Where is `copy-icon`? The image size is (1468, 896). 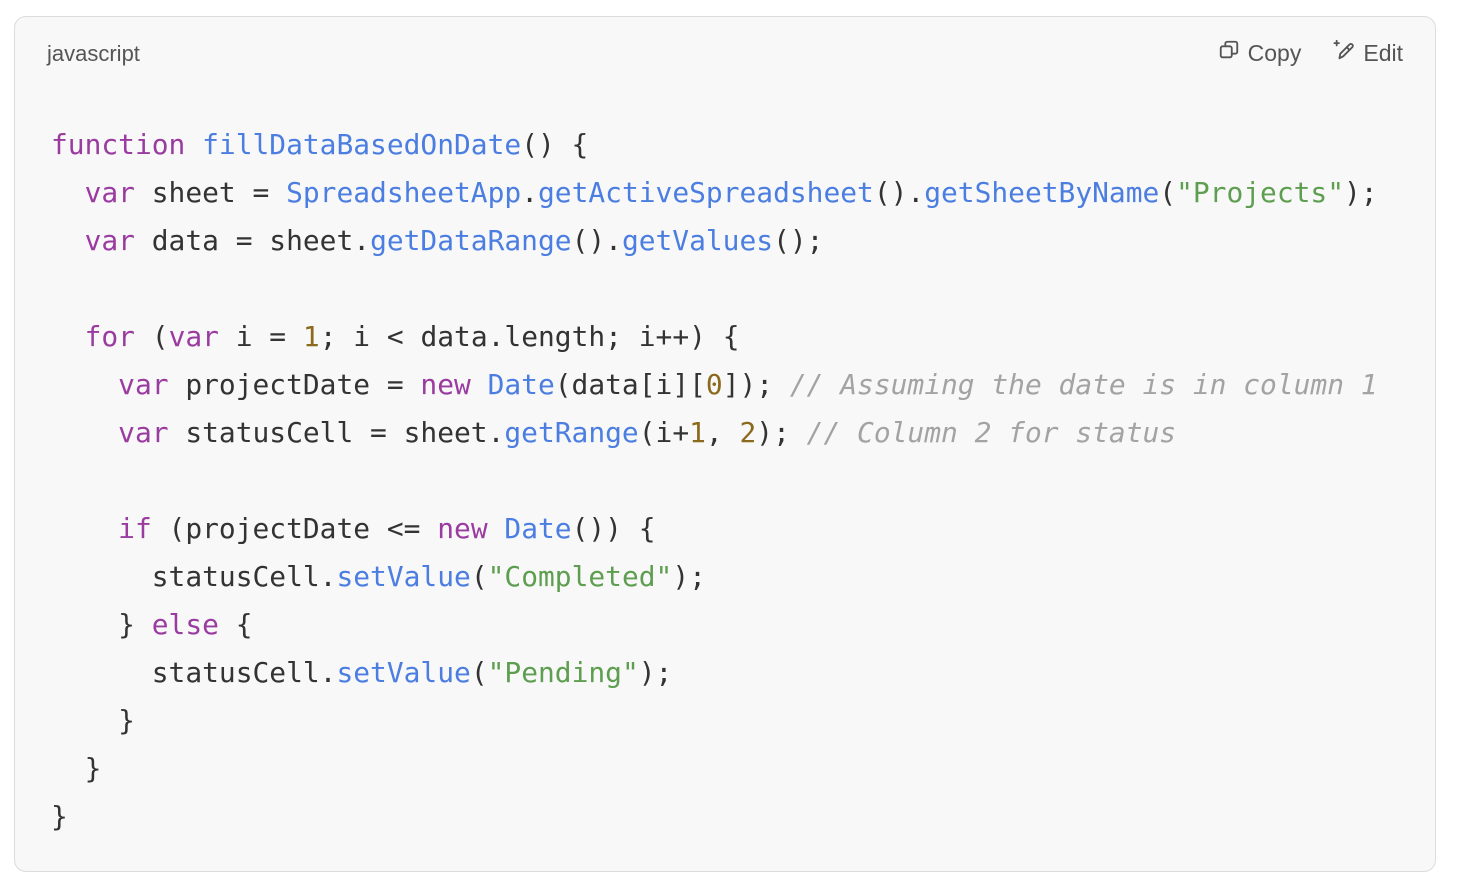 copy-icon is located at coordinates (1229, 53).